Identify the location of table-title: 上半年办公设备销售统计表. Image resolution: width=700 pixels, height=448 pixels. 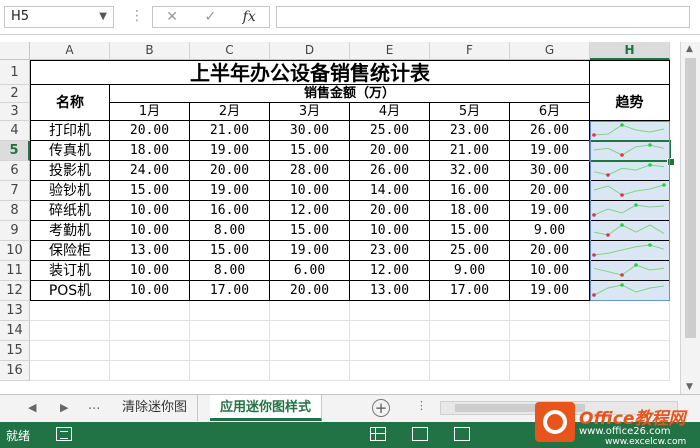
(310, 72).